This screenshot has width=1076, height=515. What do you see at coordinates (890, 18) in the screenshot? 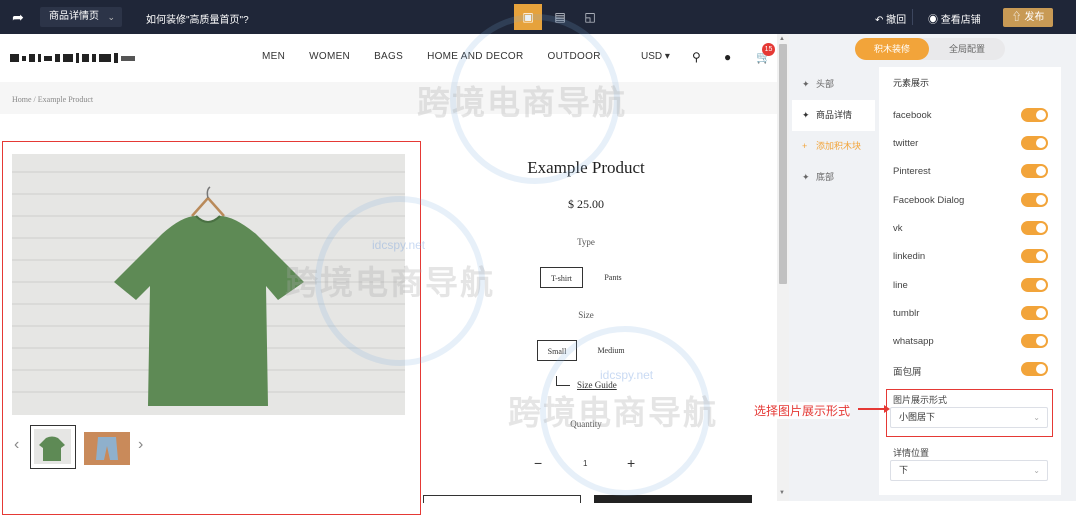
I see `undo-button: ↶ 撤回` at bounding box center [890, 18].